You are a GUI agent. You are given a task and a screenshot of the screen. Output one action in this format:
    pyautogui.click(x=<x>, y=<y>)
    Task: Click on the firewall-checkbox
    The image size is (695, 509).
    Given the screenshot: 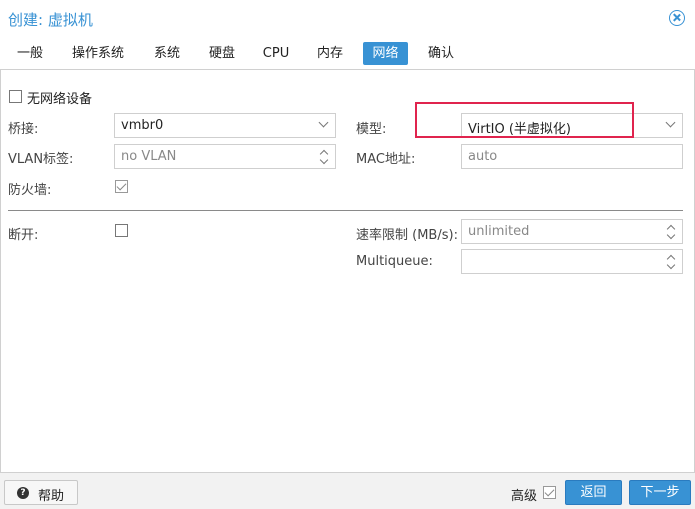 What is the action you would take?
    pyautogui.click(x=121, y=186)
    